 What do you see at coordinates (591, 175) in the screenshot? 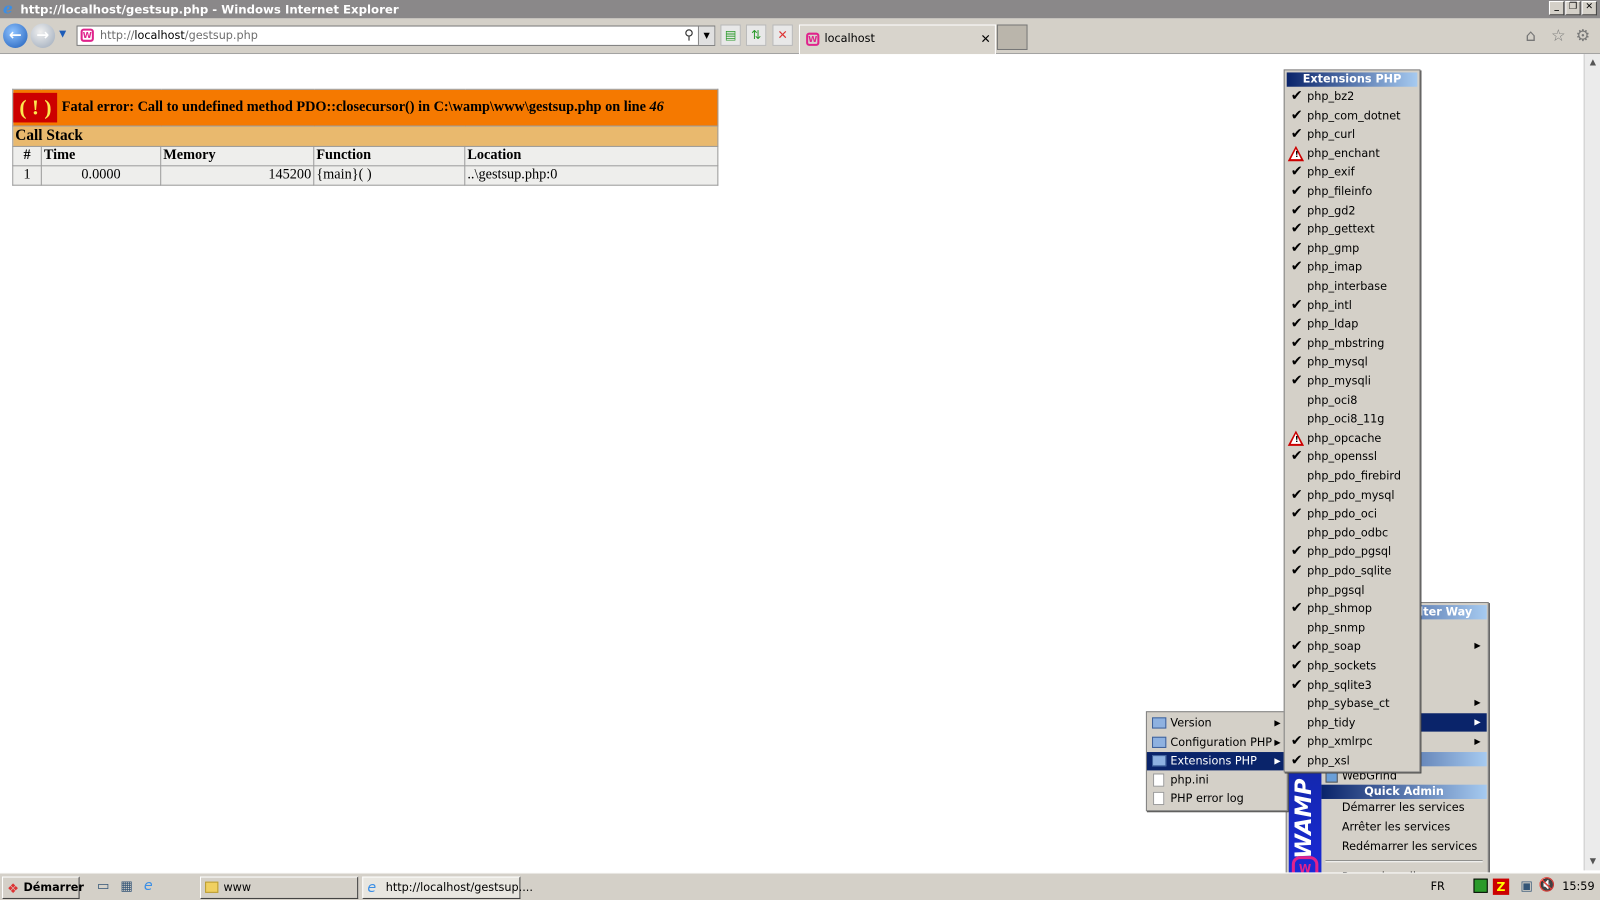
I see `cell-location: ..\gestsup.php:0` at bounding box center [591, 175].